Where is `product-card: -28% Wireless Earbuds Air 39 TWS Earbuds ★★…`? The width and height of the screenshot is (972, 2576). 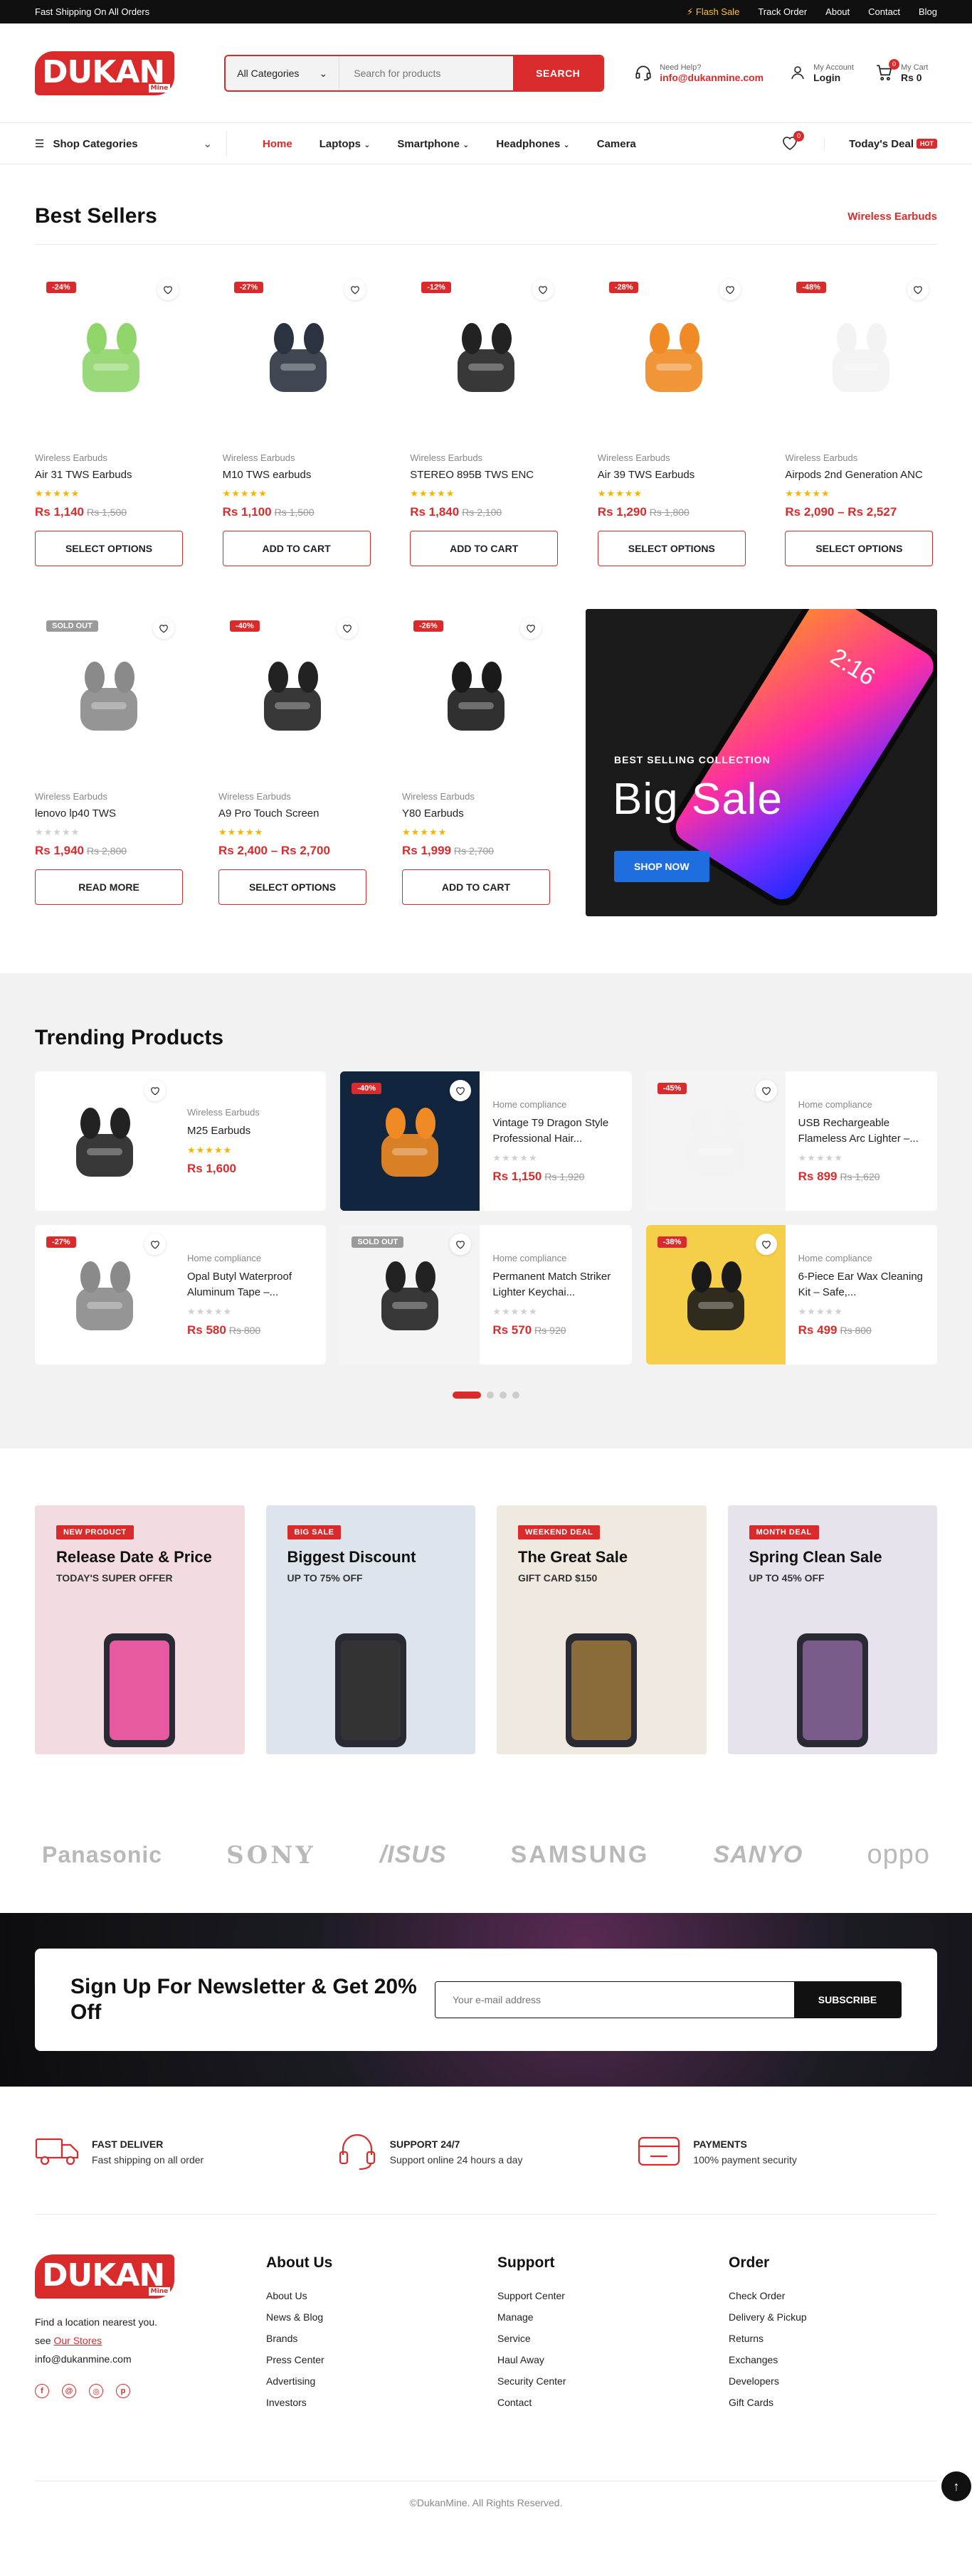 product-card: -28% Wireless Earbuds Air 39 TWS Earbuds ★★… is located at coordinates (673, 418).